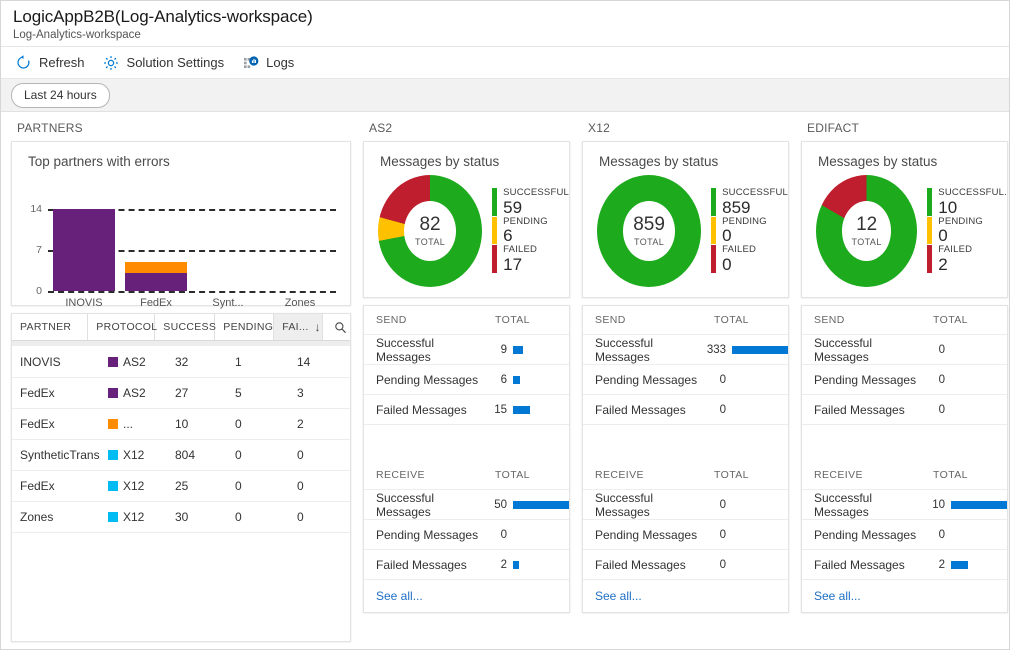 This screenshot has width=1010, height=650. Describe the element at coordinates (943, 265) in the screenshot. I see `legend-value: 2` at that location.